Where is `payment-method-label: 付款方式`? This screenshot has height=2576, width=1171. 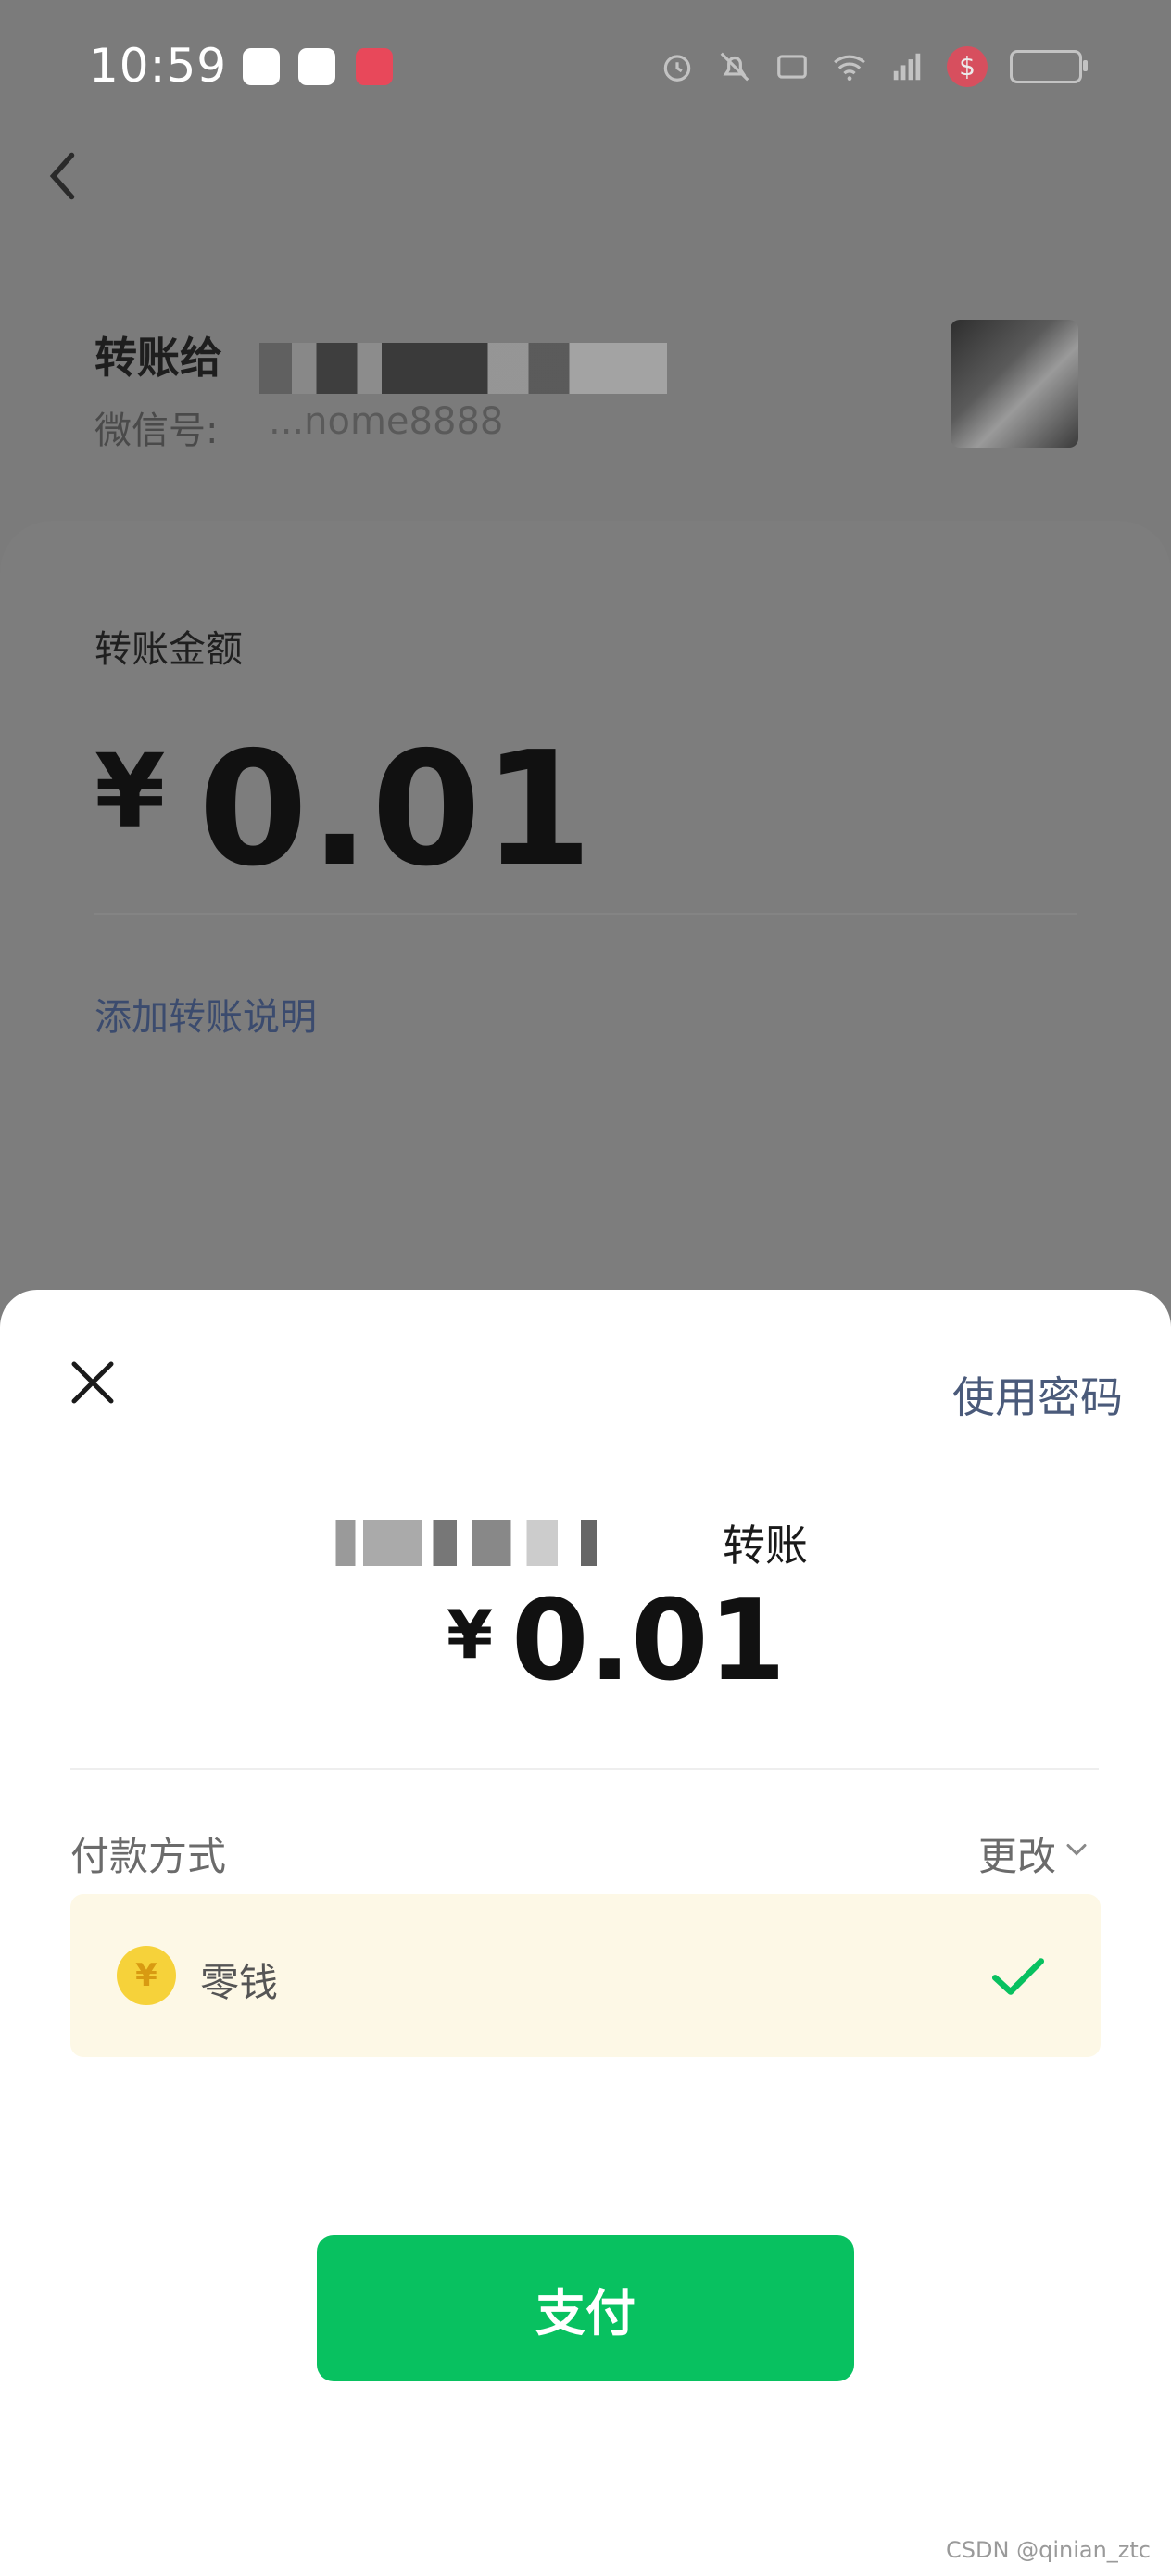
payment-method-label: 付款方式 is located at coordinates (148, 1856).